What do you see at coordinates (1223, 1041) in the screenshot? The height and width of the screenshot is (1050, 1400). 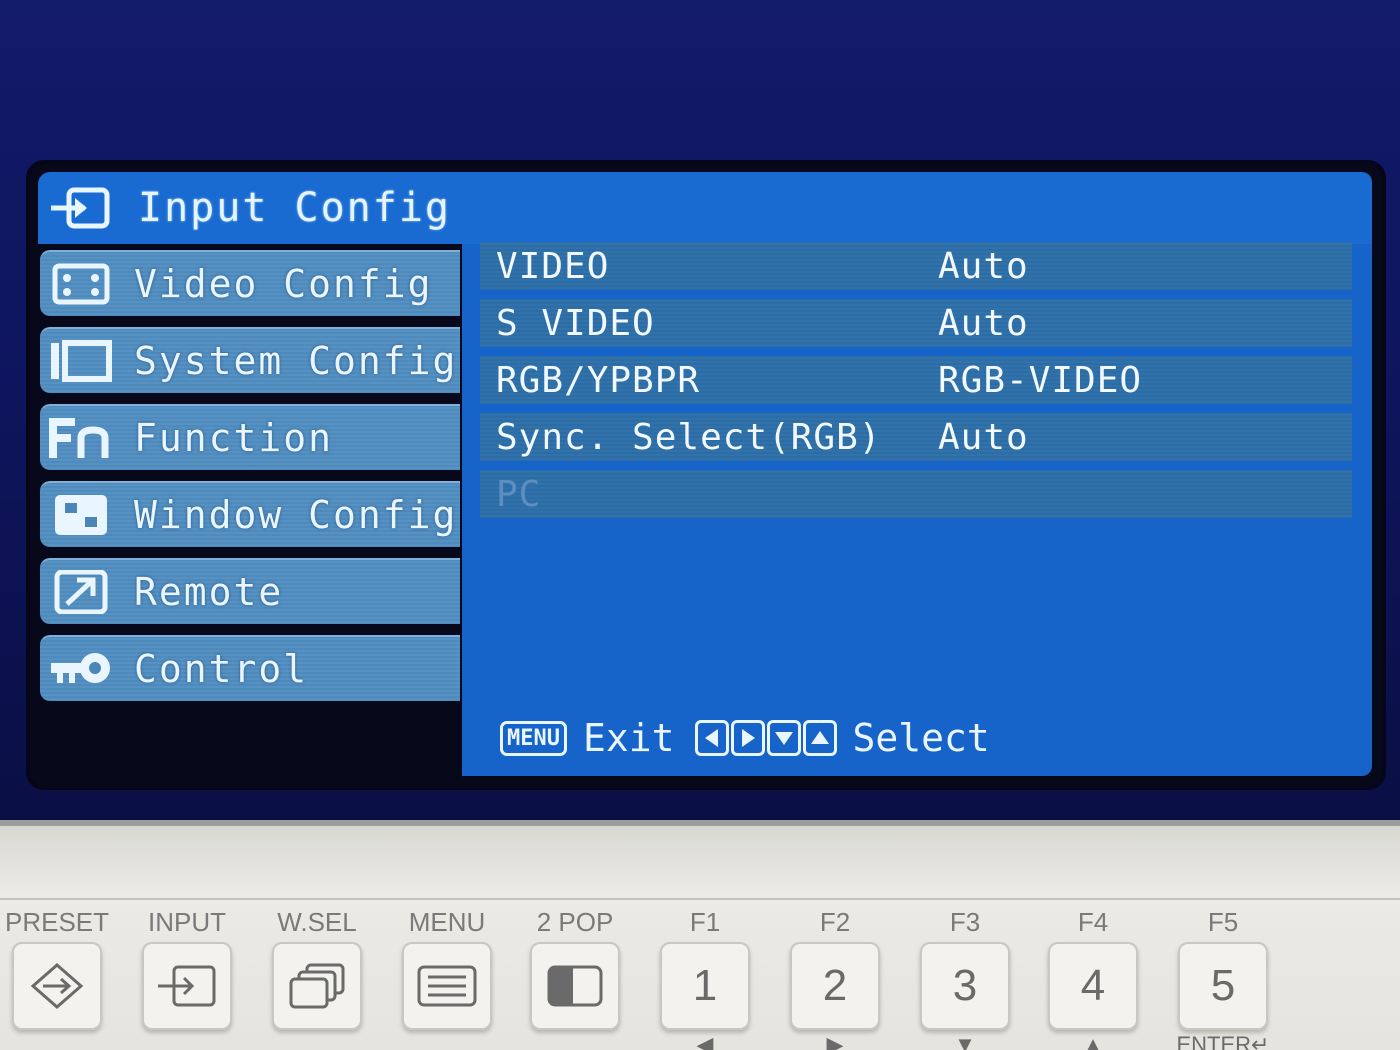 I see `enter-hint: ENTER↵` at bounding box center [1223, 1041].